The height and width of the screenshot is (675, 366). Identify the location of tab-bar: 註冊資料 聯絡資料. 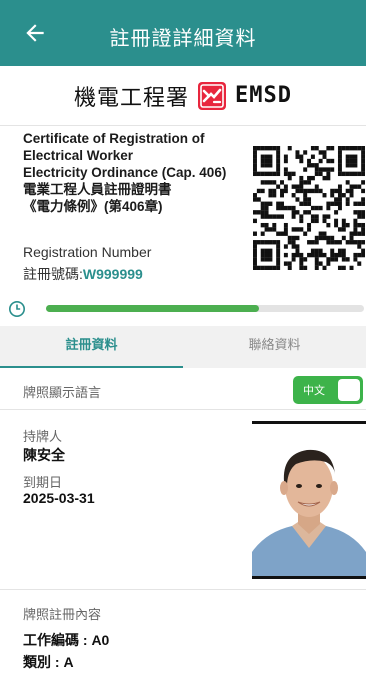
(183, 347).